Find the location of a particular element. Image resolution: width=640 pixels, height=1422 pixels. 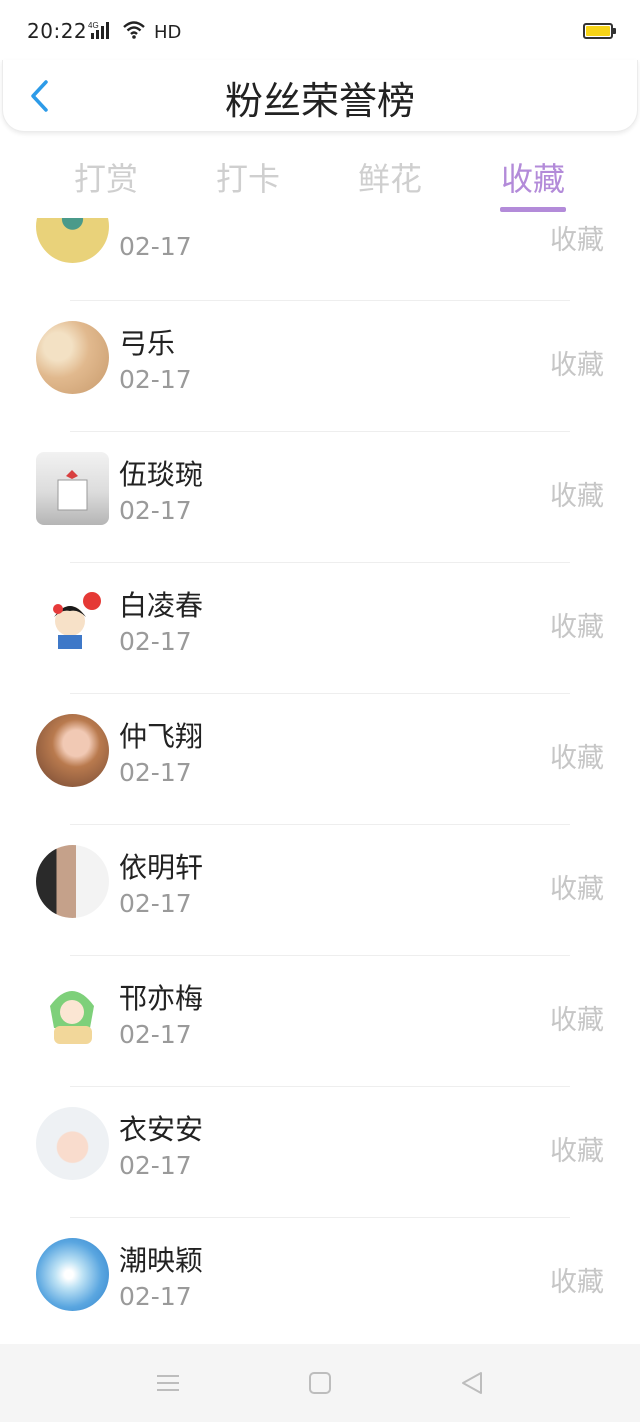

user-name: 邗亦梅 is located at coordinates (161, 998).